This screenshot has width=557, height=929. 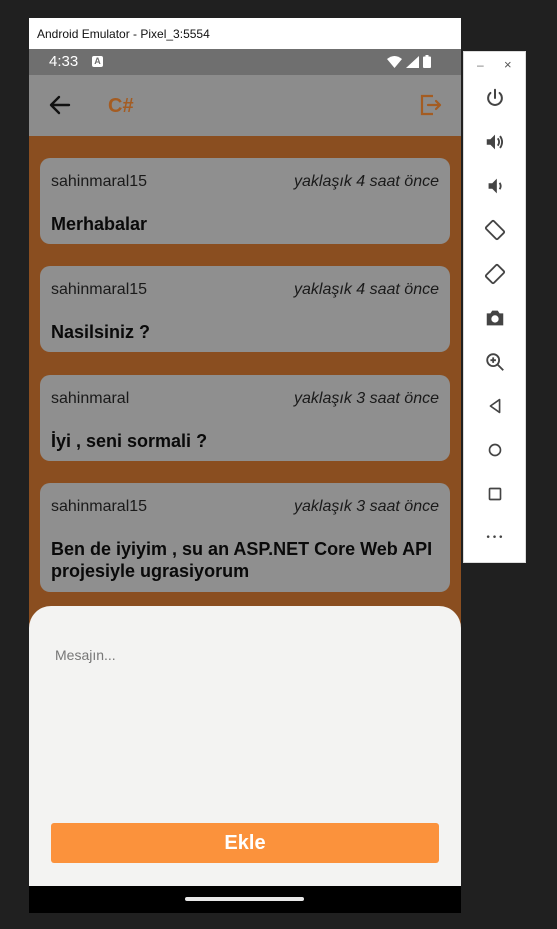 I want to click on logout-button, so click(x=431, y=105).